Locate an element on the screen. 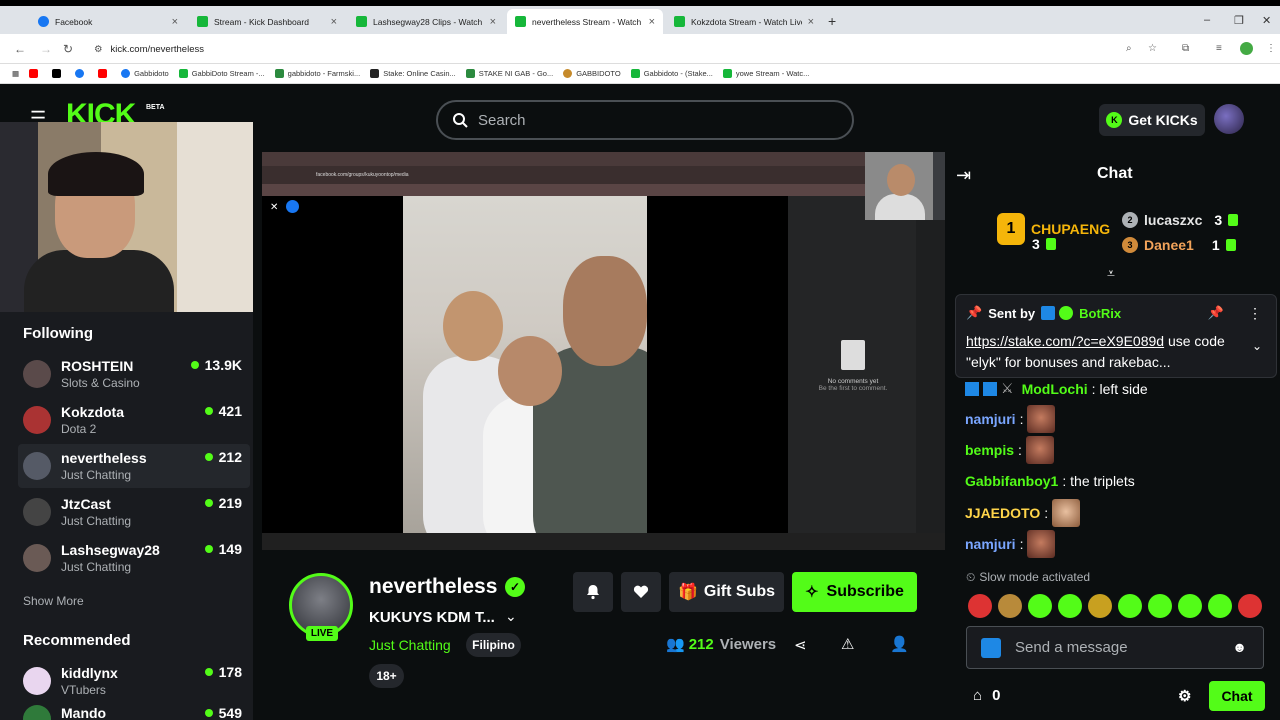  extensions-icon: ⧉ is located at coordinates (1185, 48).